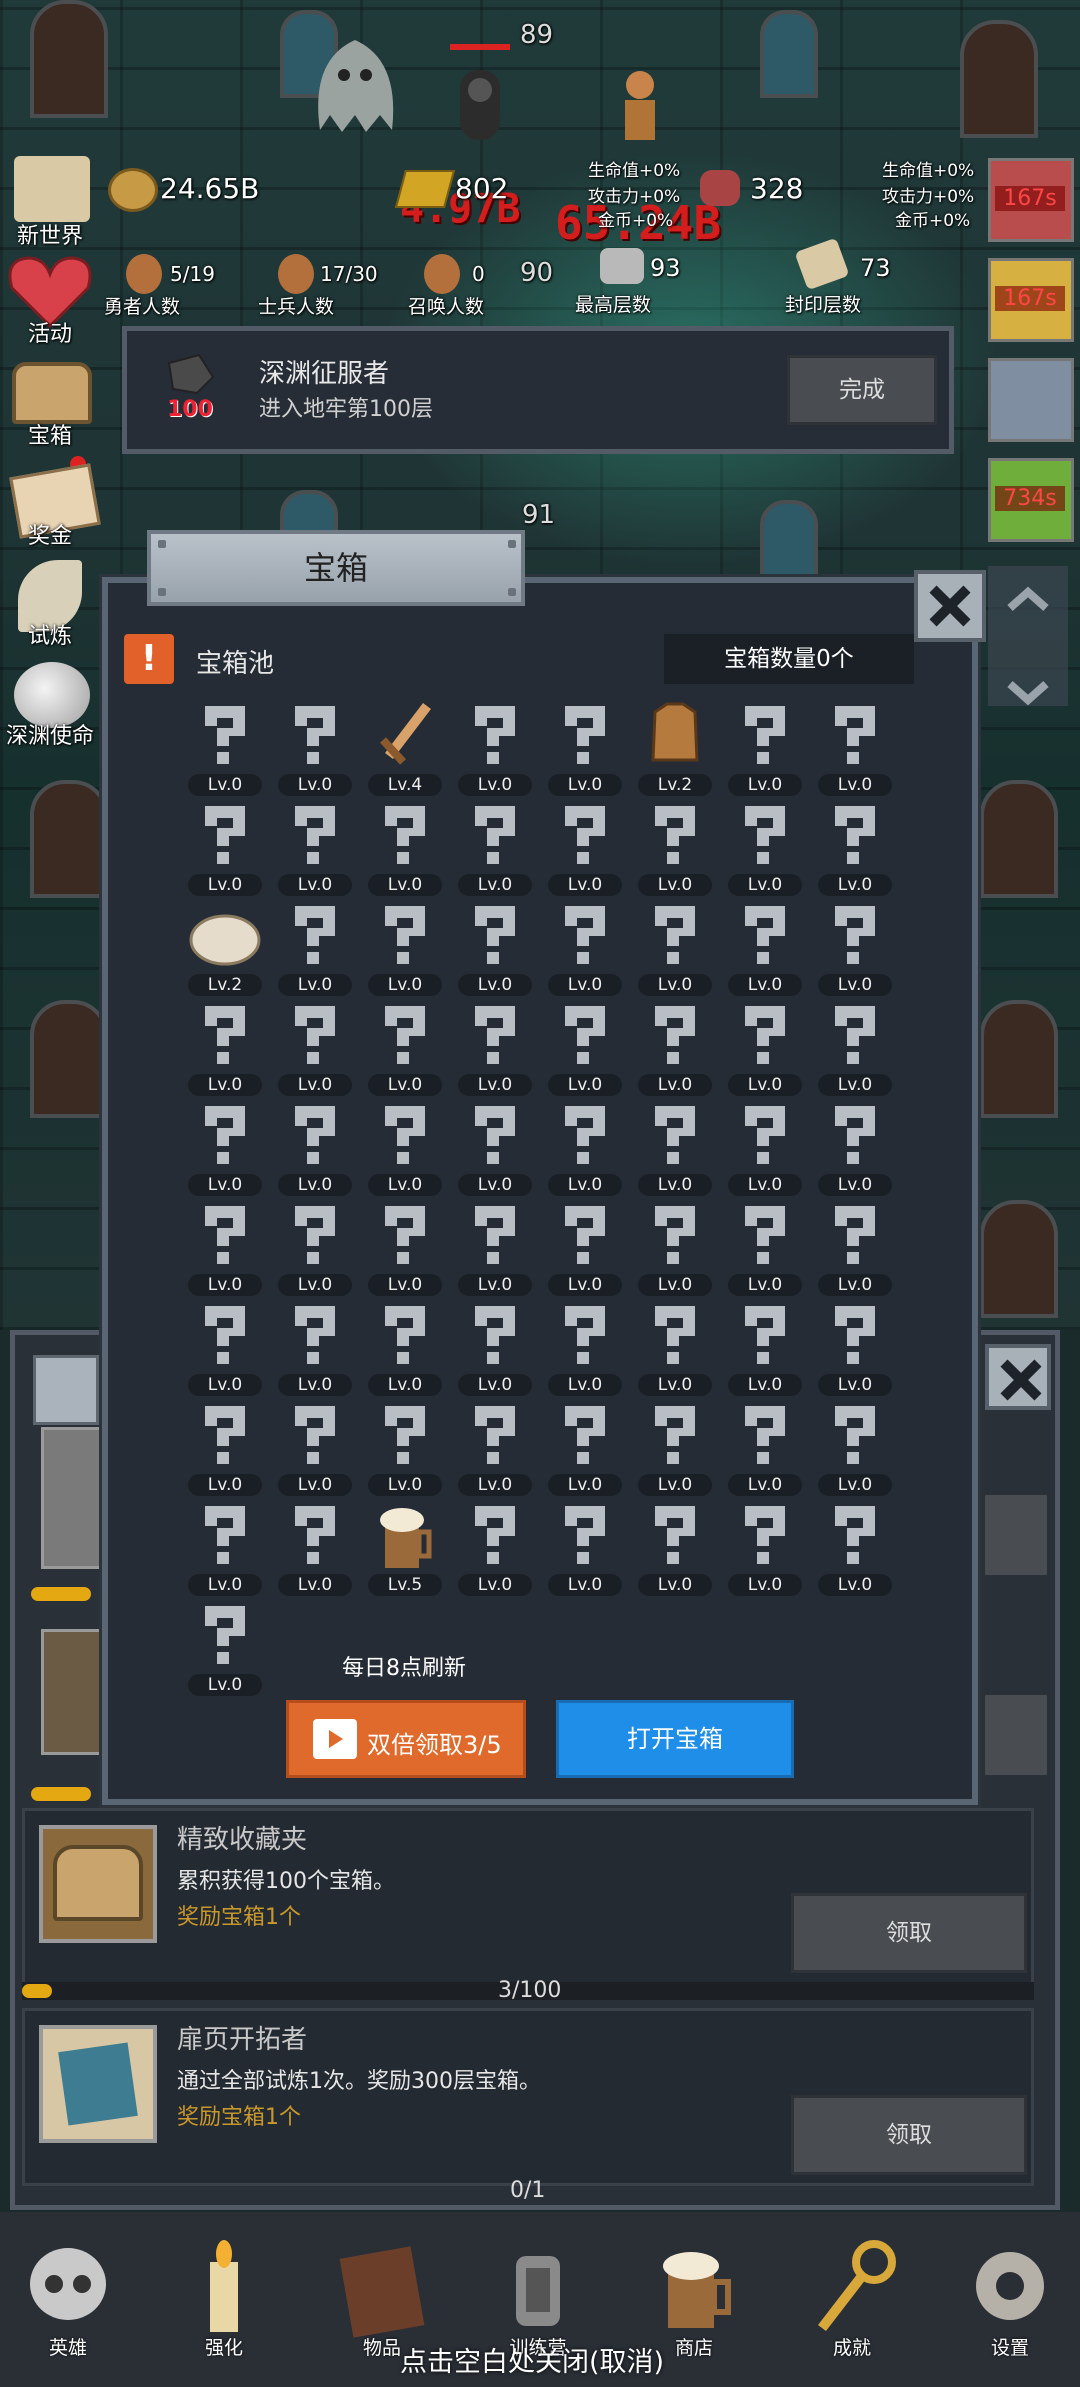  Describe the element at coordinates (68, 2295) in the screenshot. I see `nav-heroes: 英雄` at that location.